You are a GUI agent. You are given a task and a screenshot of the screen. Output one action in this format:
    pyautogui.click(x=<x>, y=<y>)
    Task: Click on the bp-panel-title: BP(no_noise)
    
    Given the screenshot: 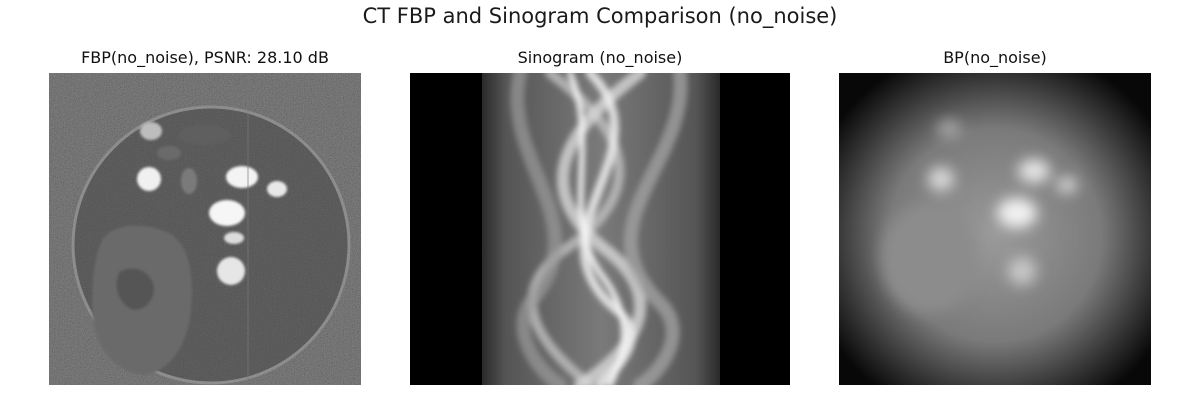 What is the action you would take?
    pyautogui.click(x=995, y=57)
    